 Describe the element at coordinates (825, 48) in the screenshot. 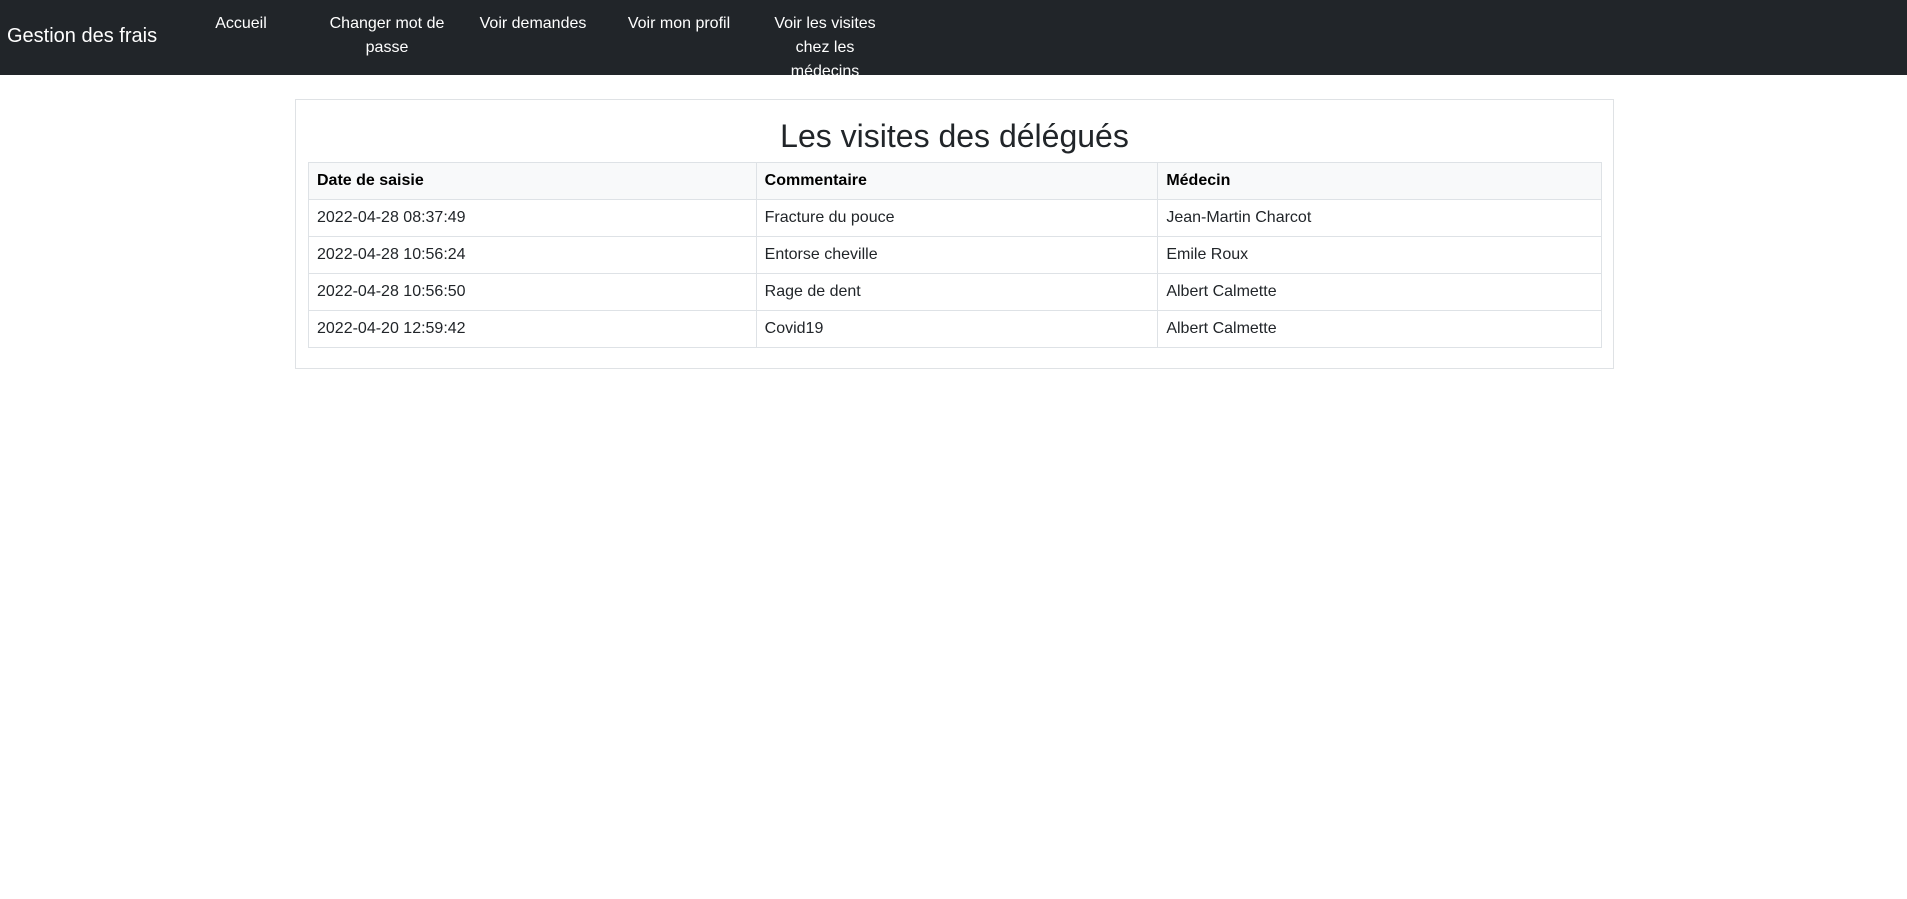

I see `nav-item-voir-visites: Voir les visites chez les médecins` at that location.